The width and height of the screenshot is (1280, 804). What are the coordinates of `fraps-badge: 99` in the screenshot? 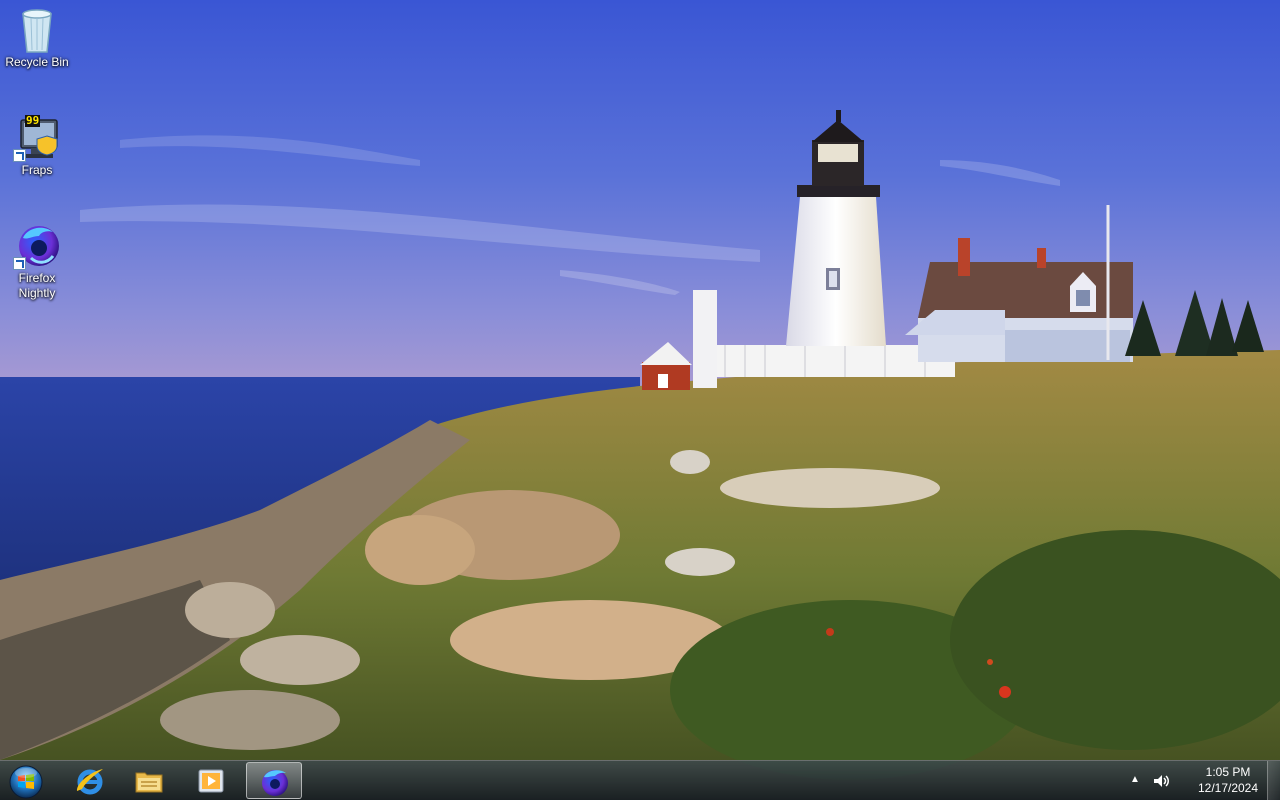 It's located at (33, 120).